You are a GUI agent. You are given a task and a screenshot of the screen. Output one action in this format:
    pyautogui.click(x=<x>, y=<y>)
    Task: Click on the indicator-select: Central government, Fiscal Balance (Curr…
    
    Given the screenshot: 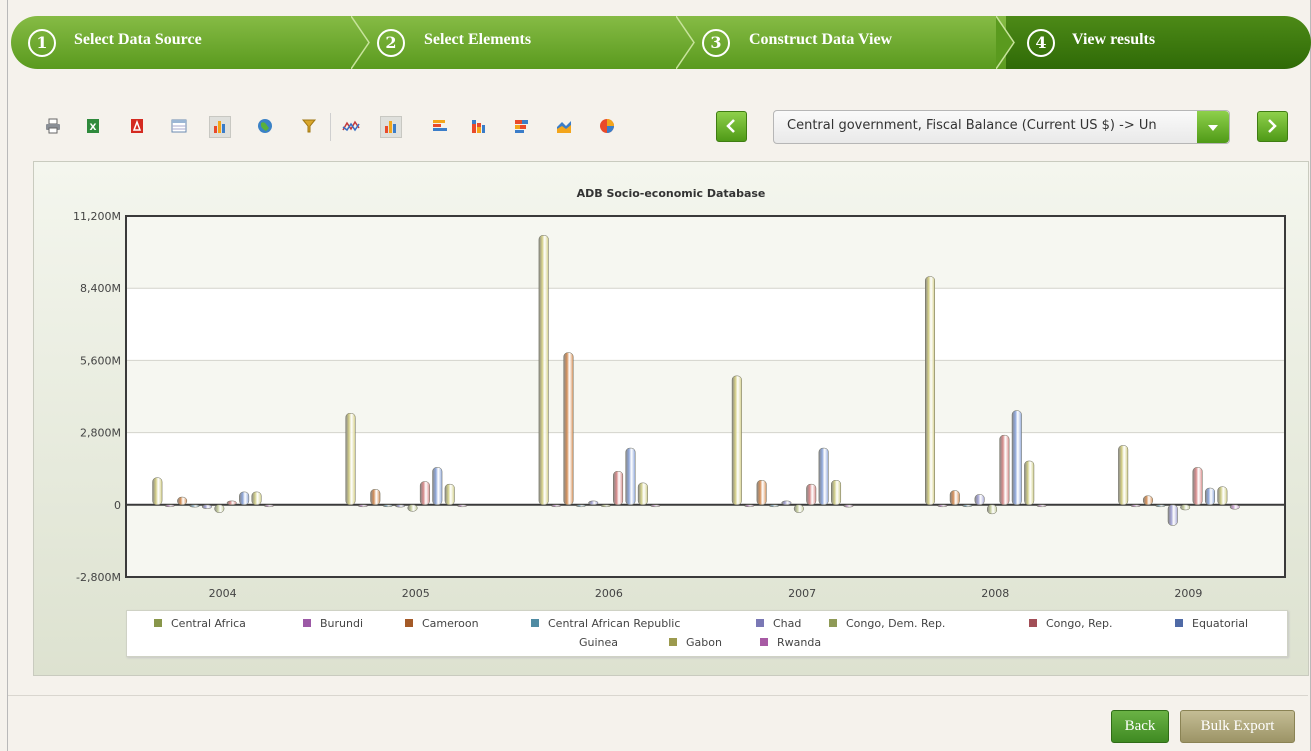 What is the action you would take?
    pyautogui.click(x=1001, y=127)
    